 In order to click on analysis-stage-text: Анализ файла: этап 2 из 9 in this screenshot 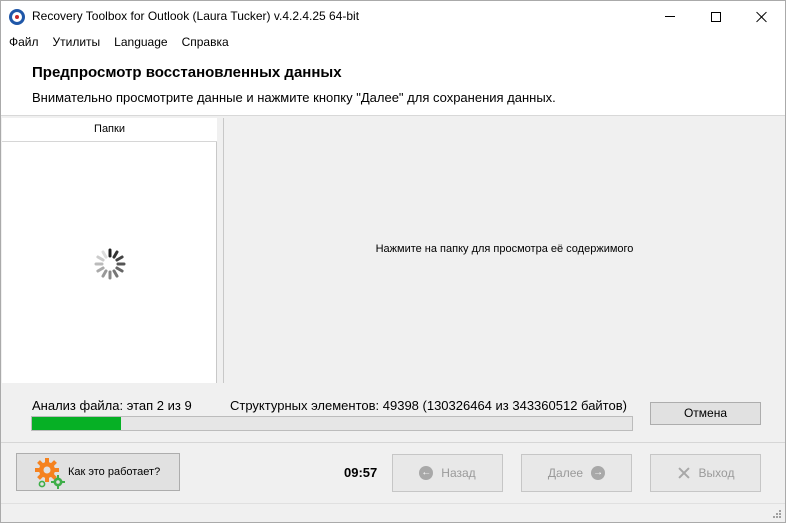, I will do `click(112, 405)`.